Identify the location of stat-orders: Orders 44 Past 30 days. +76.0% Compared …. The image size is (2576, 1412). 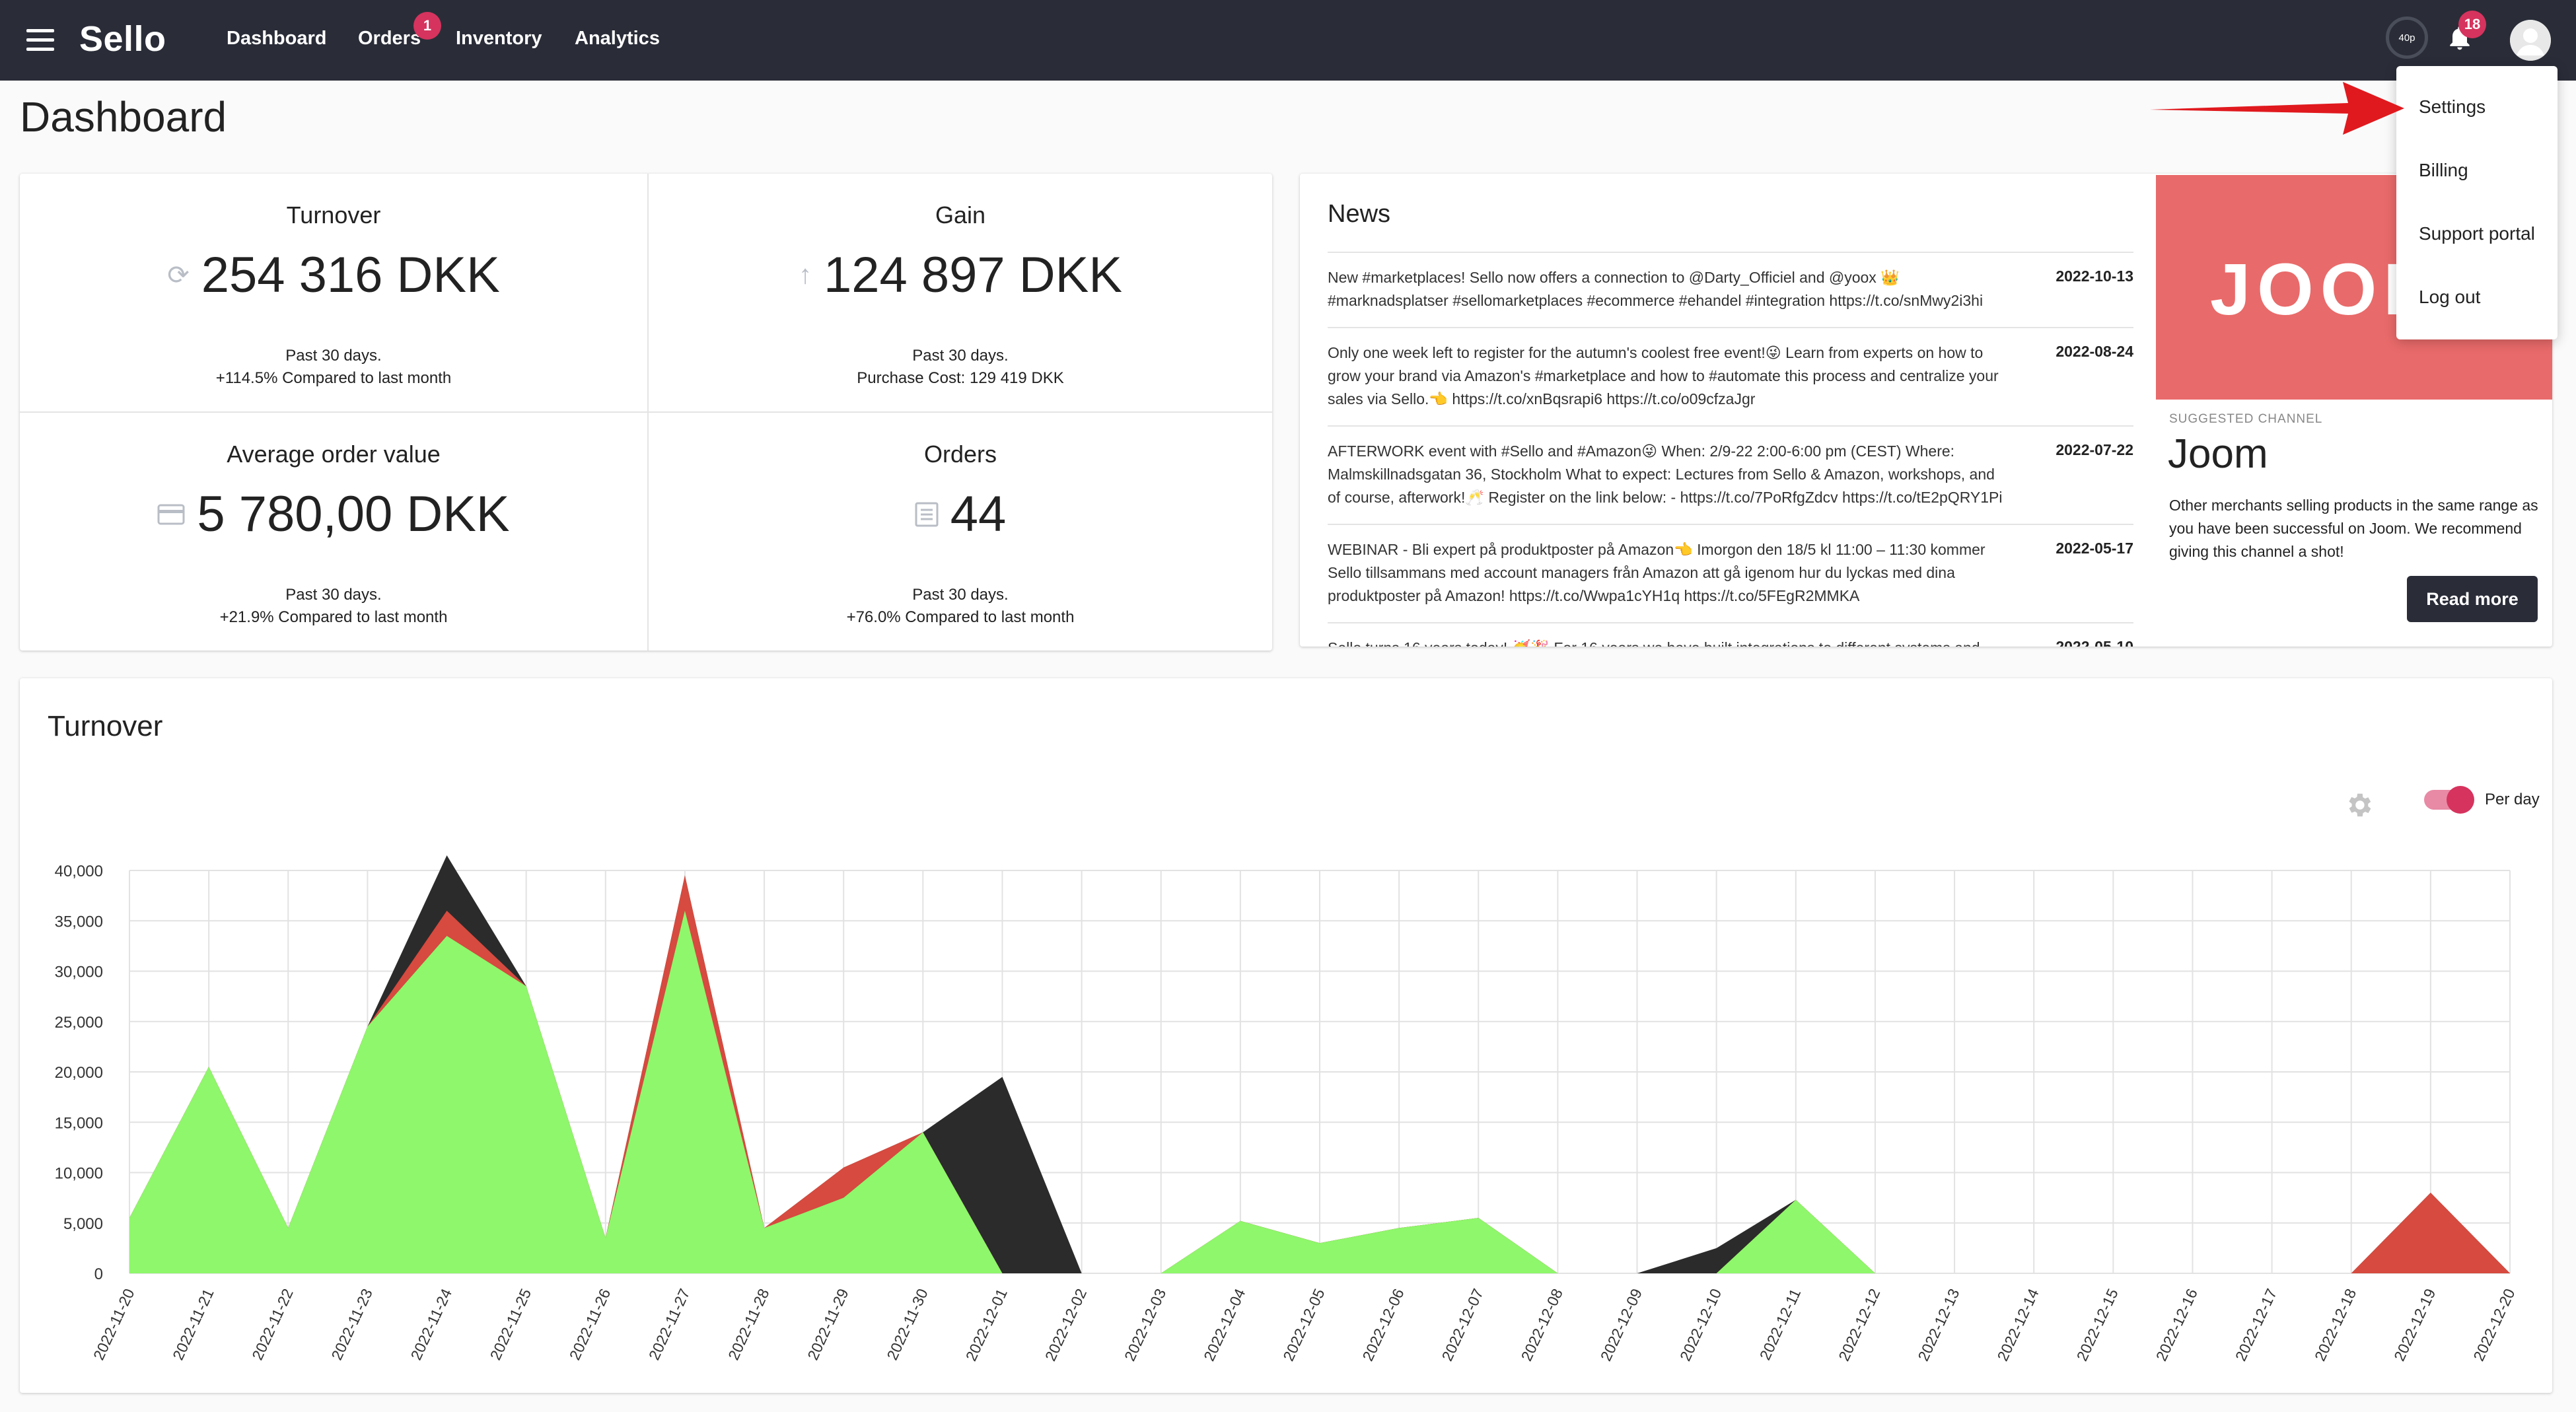
(961, 532).